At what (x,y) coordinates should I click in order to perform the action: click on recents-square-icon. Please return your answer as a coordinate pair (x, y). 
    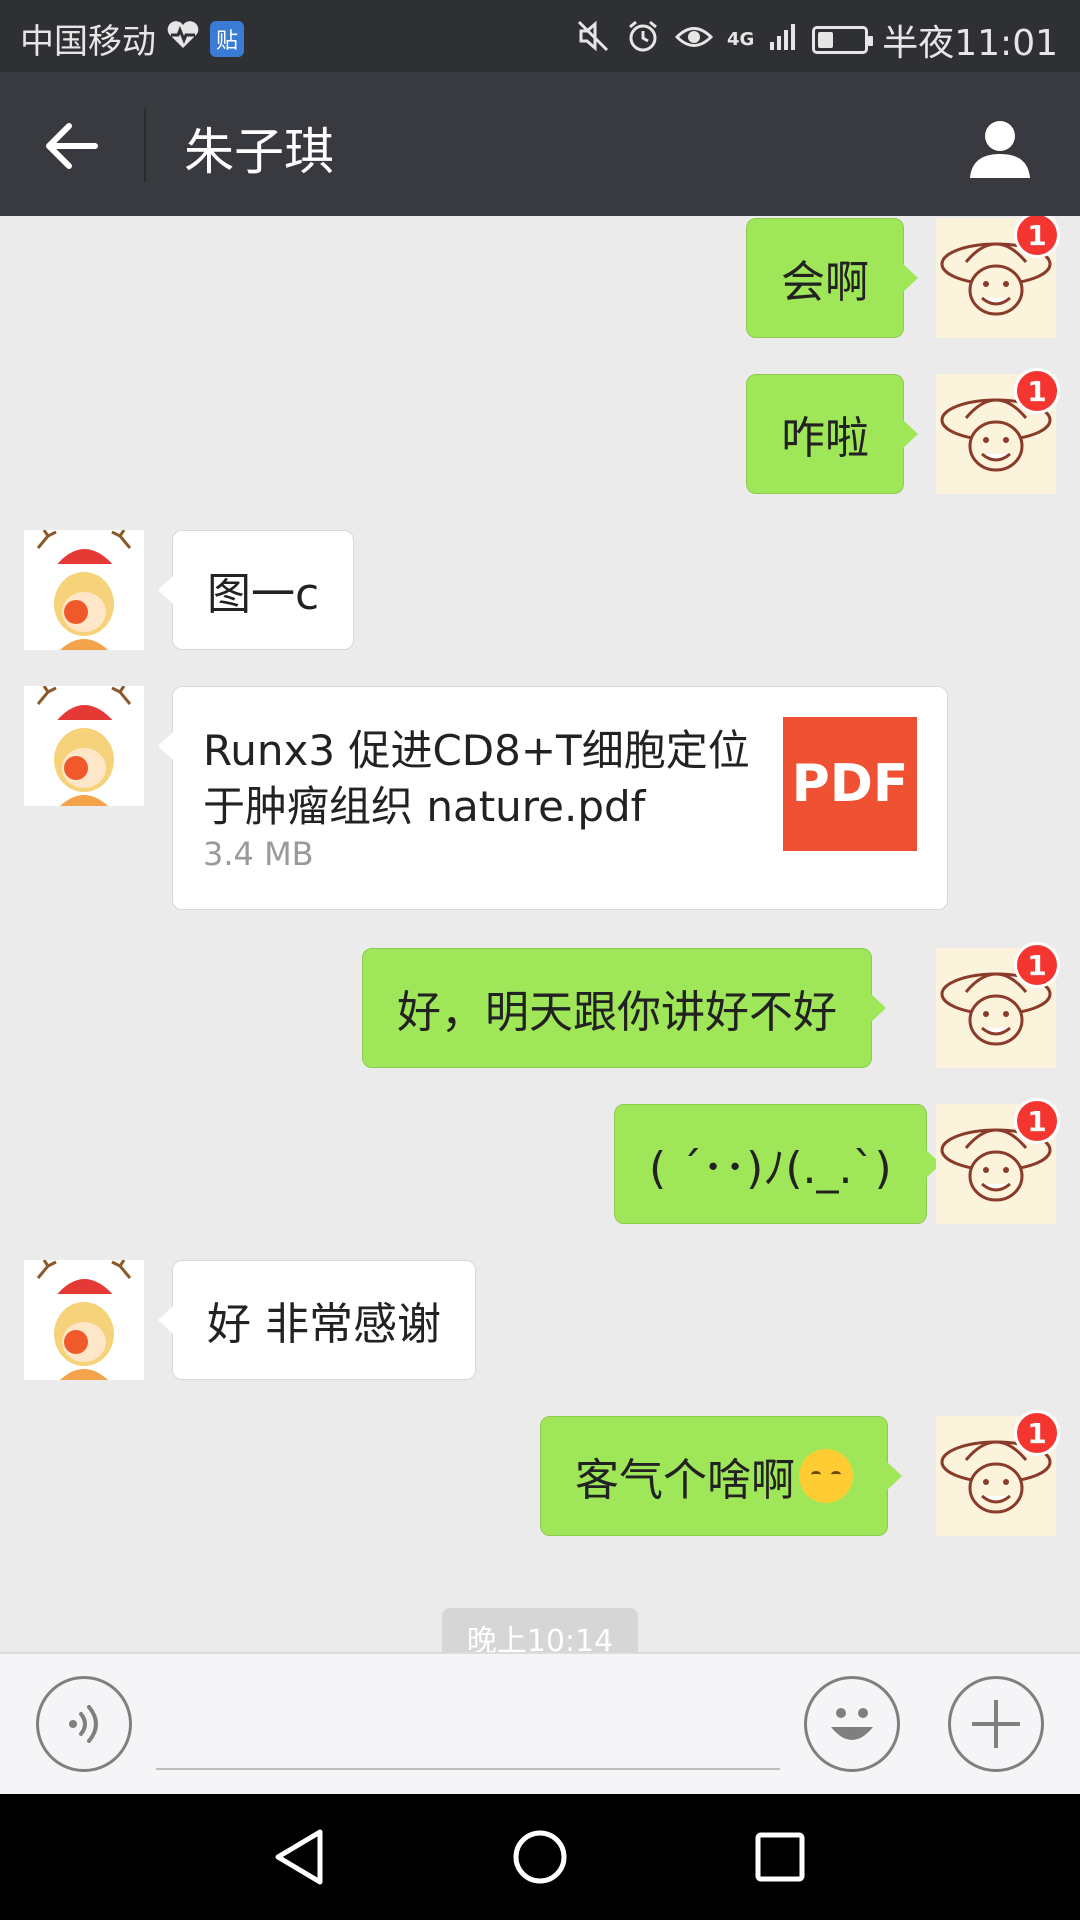
    Looking at the image, I should click on (780, 1857).